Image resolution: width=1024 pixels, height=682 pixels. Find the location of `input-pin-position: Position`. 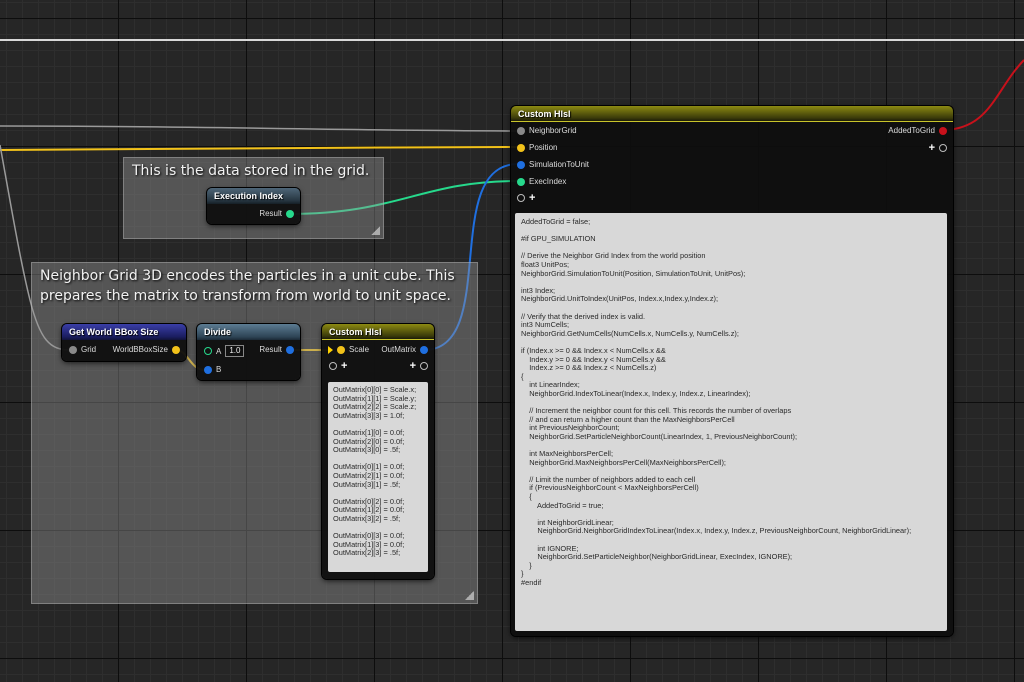

input-pin-position: Position is located at coordinates (537, 147).